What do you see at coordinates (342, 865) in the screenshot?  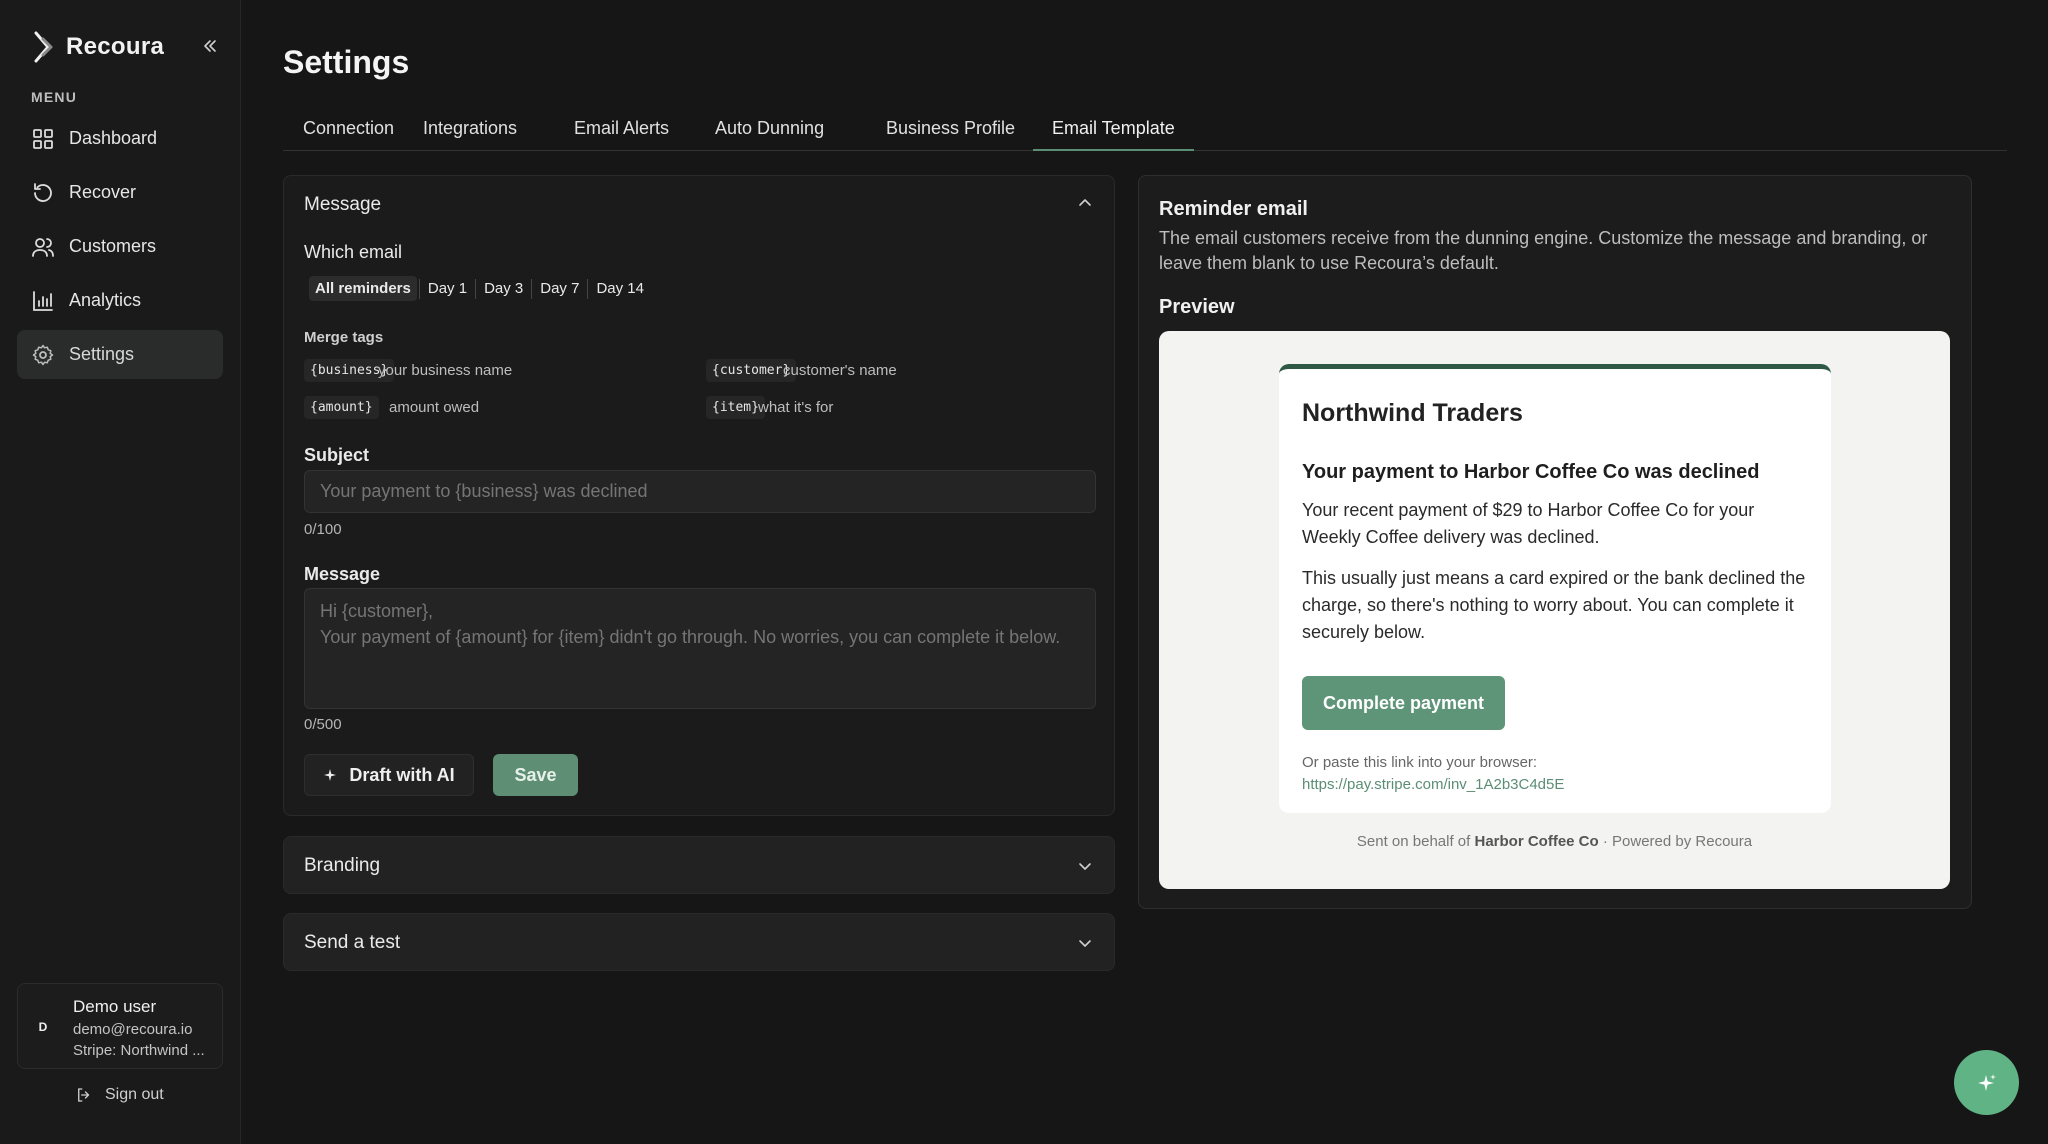 I see `branding-section-title: Branding` at bounding box center [342, 865].